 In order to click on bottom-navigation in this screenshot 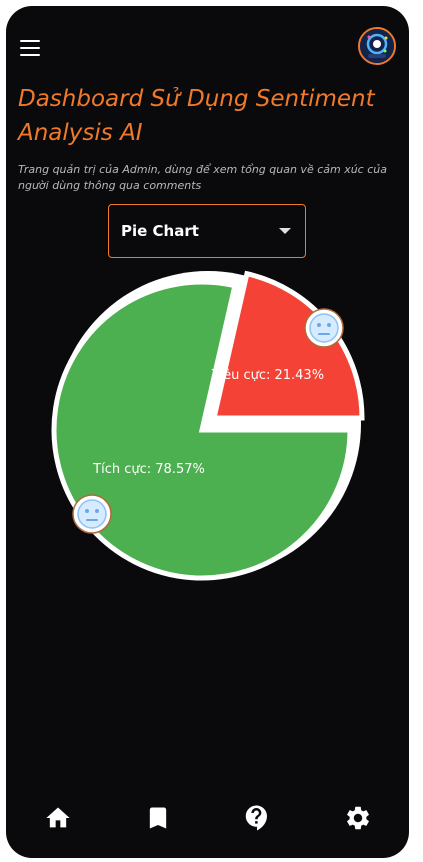, I will do `click(207, 821)`.